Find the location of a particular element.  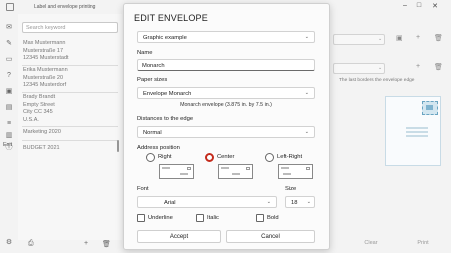

list-item-line: Musterstraße 17 is located at coordinates (43, 50).